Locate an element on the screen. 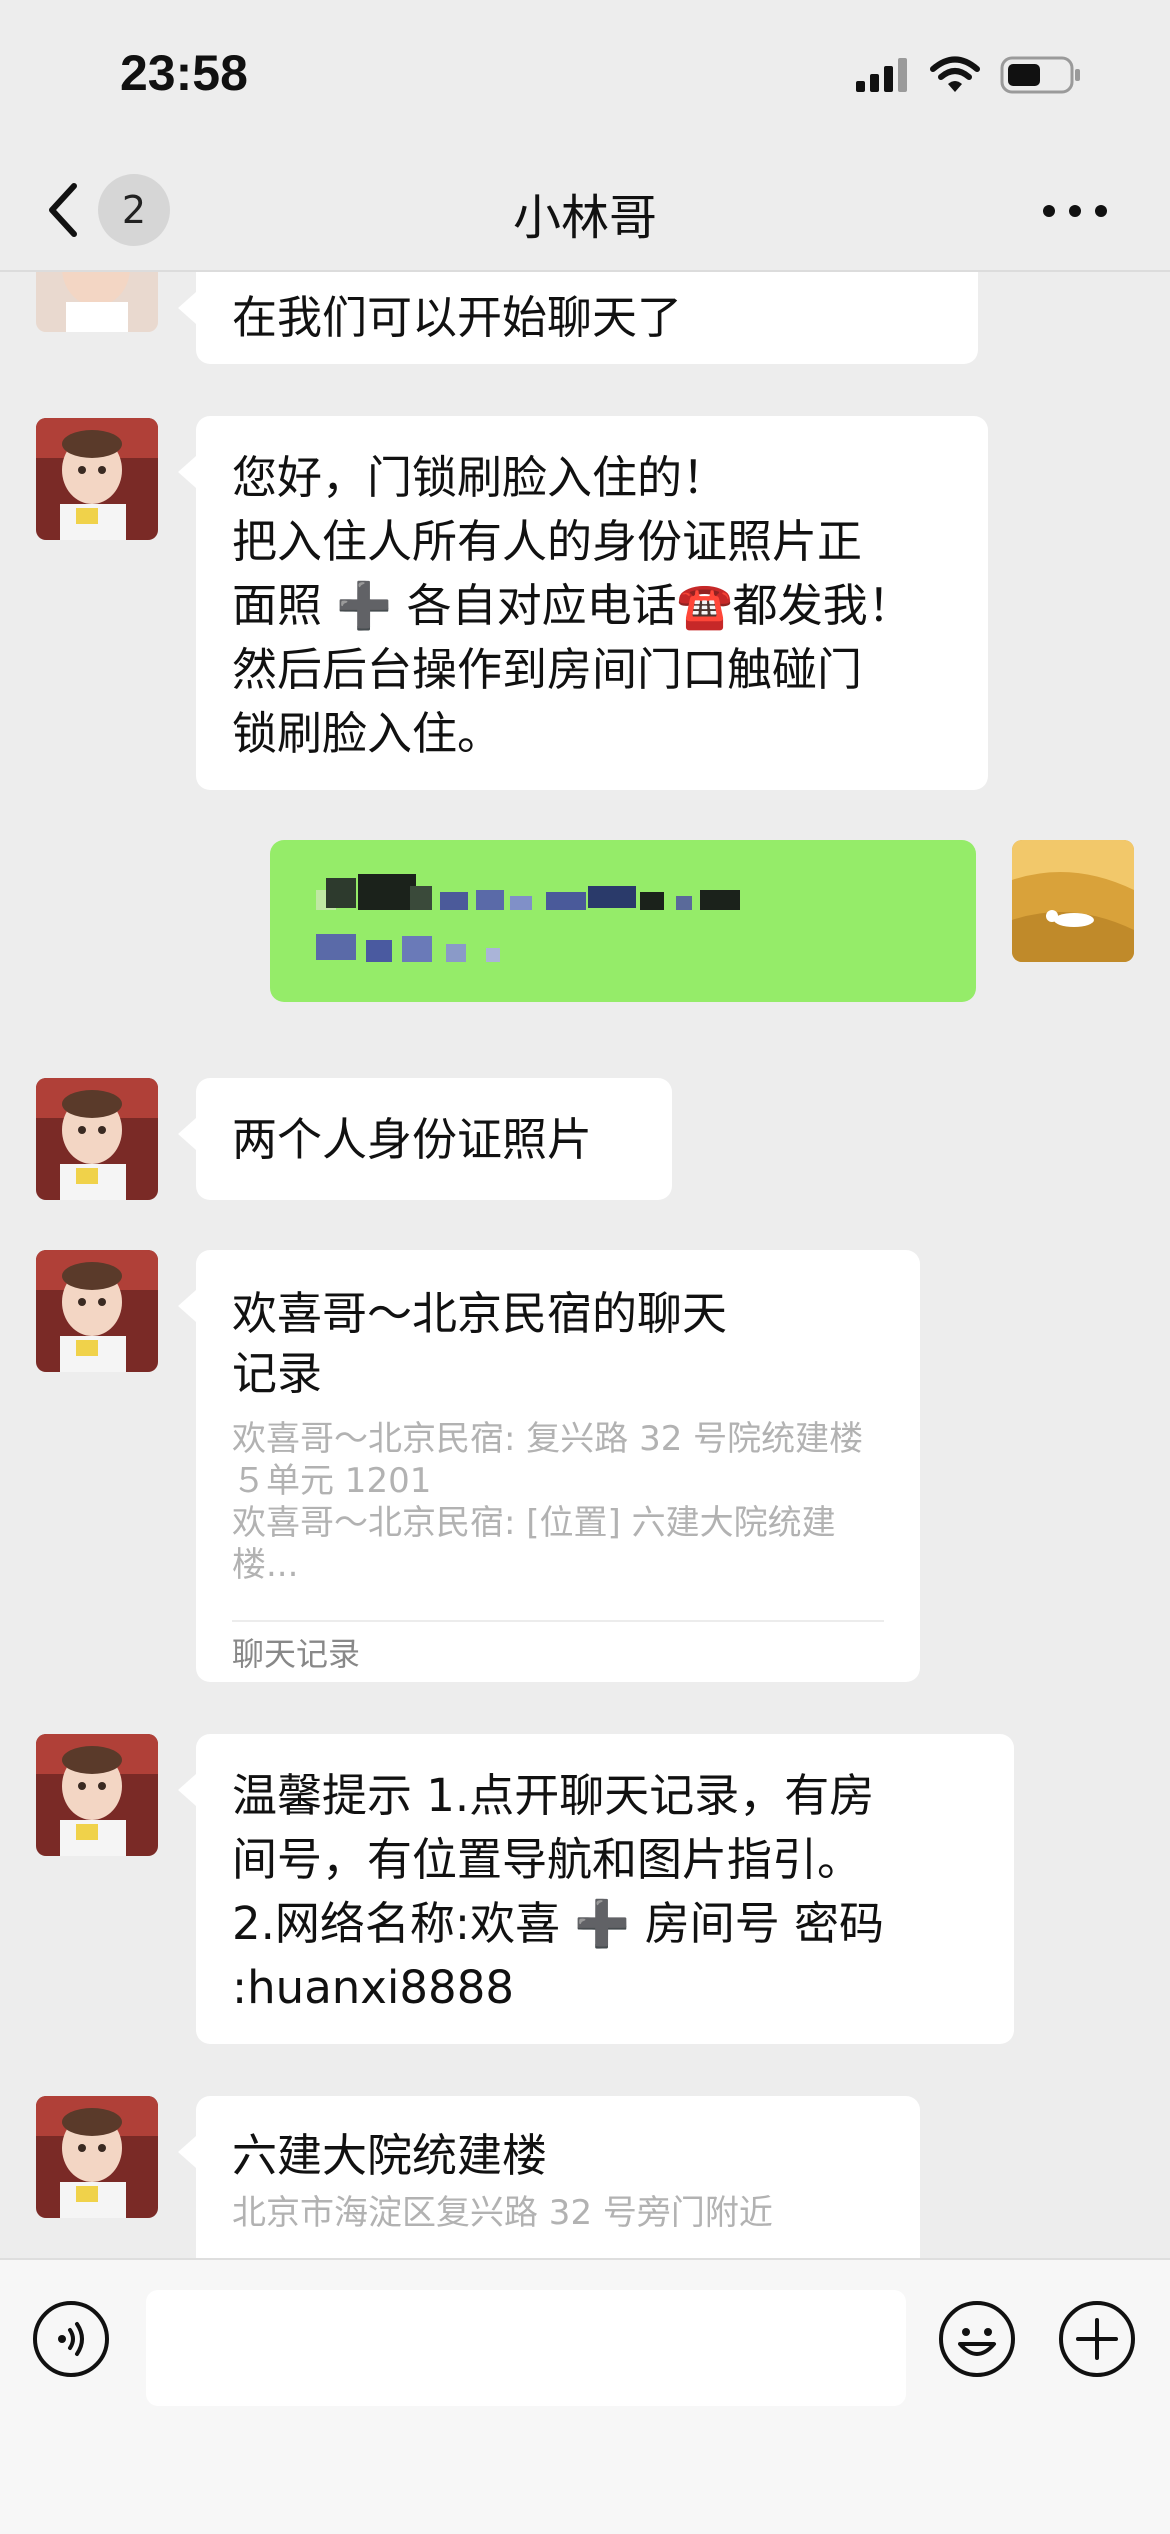 Image resolution: width=1170 pixels, height=2534 pixels. signal-icon is located at coordinates (881, 75).